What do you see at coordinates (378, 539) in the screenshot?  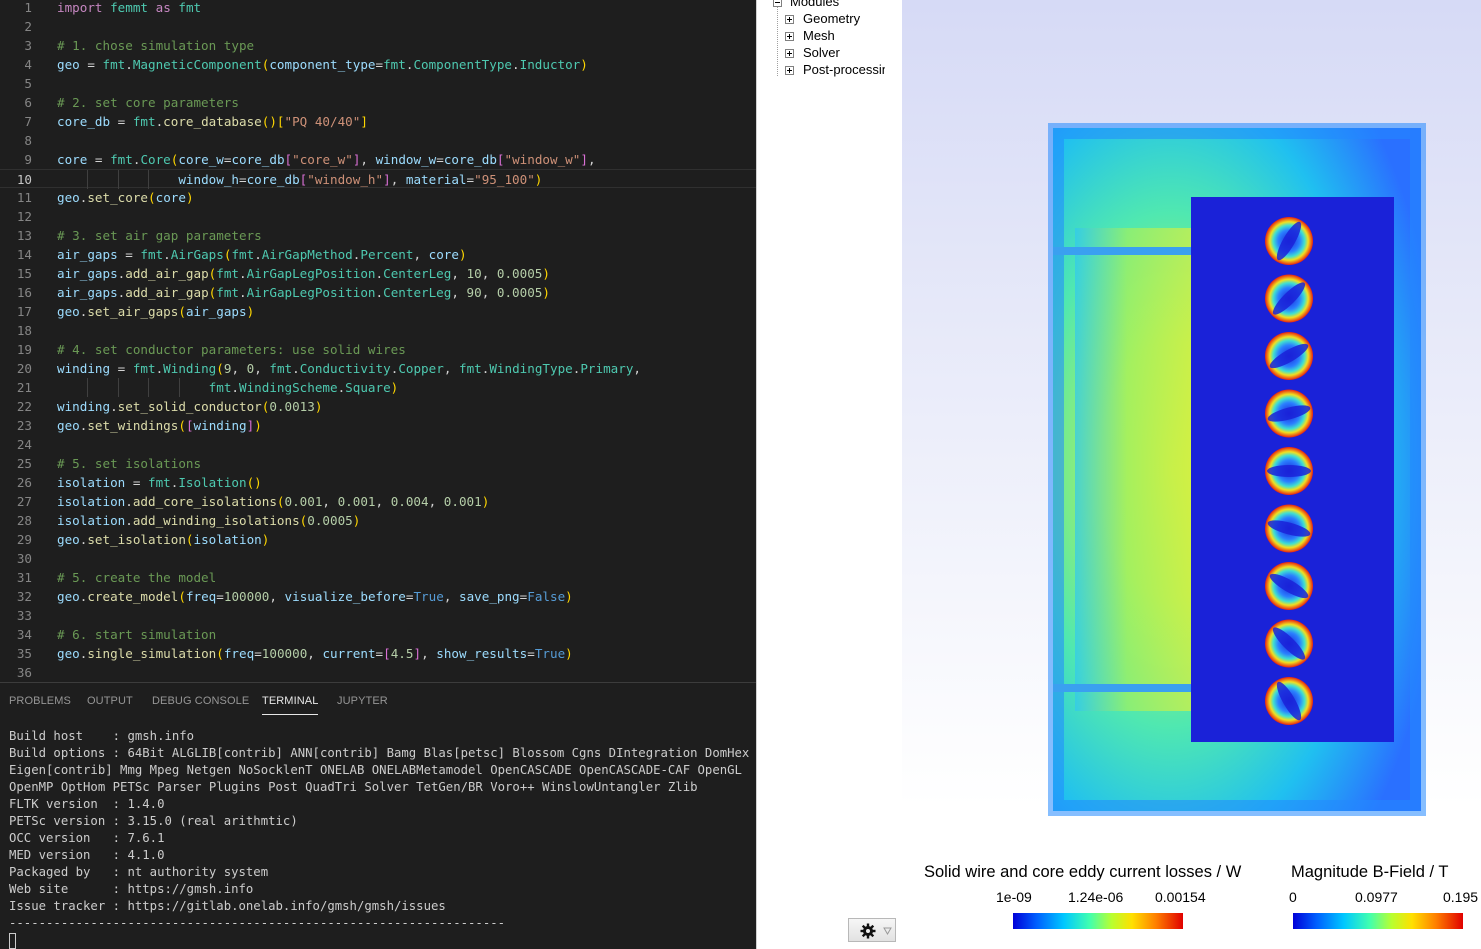 I see `code-line: 29 geo.set_isolation(isolation)` at bounding box center [378, 539].